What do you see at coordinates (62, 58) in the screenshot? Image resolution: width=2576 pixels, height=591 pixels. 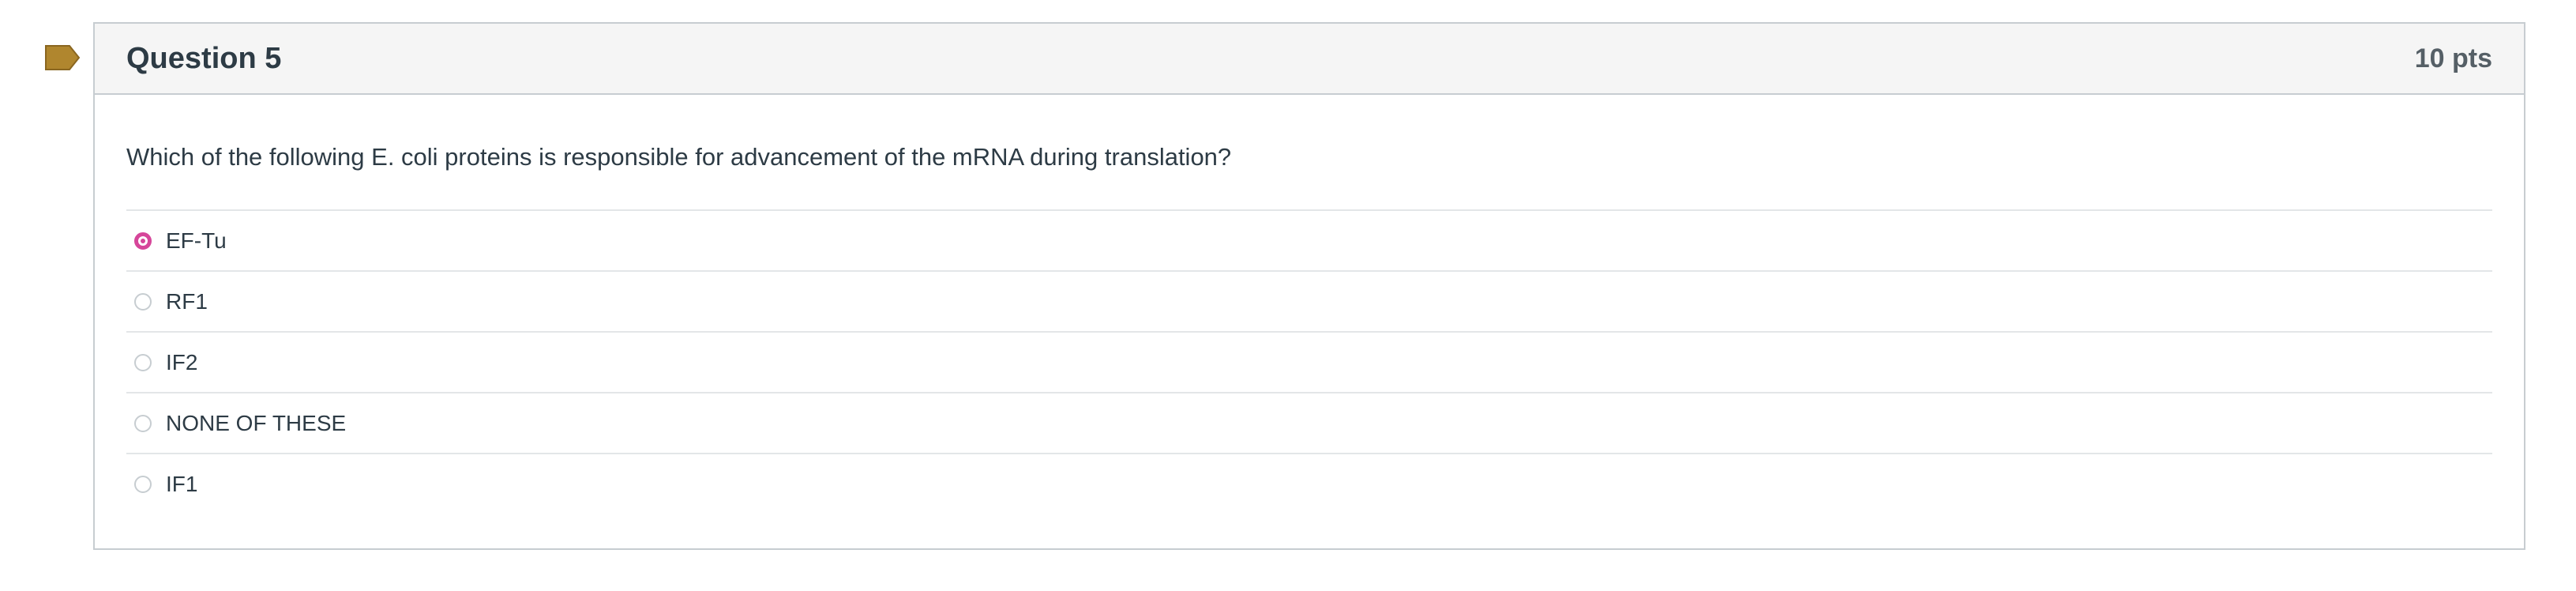 I see `flag-question-icon` at bounding box center [62, 58].